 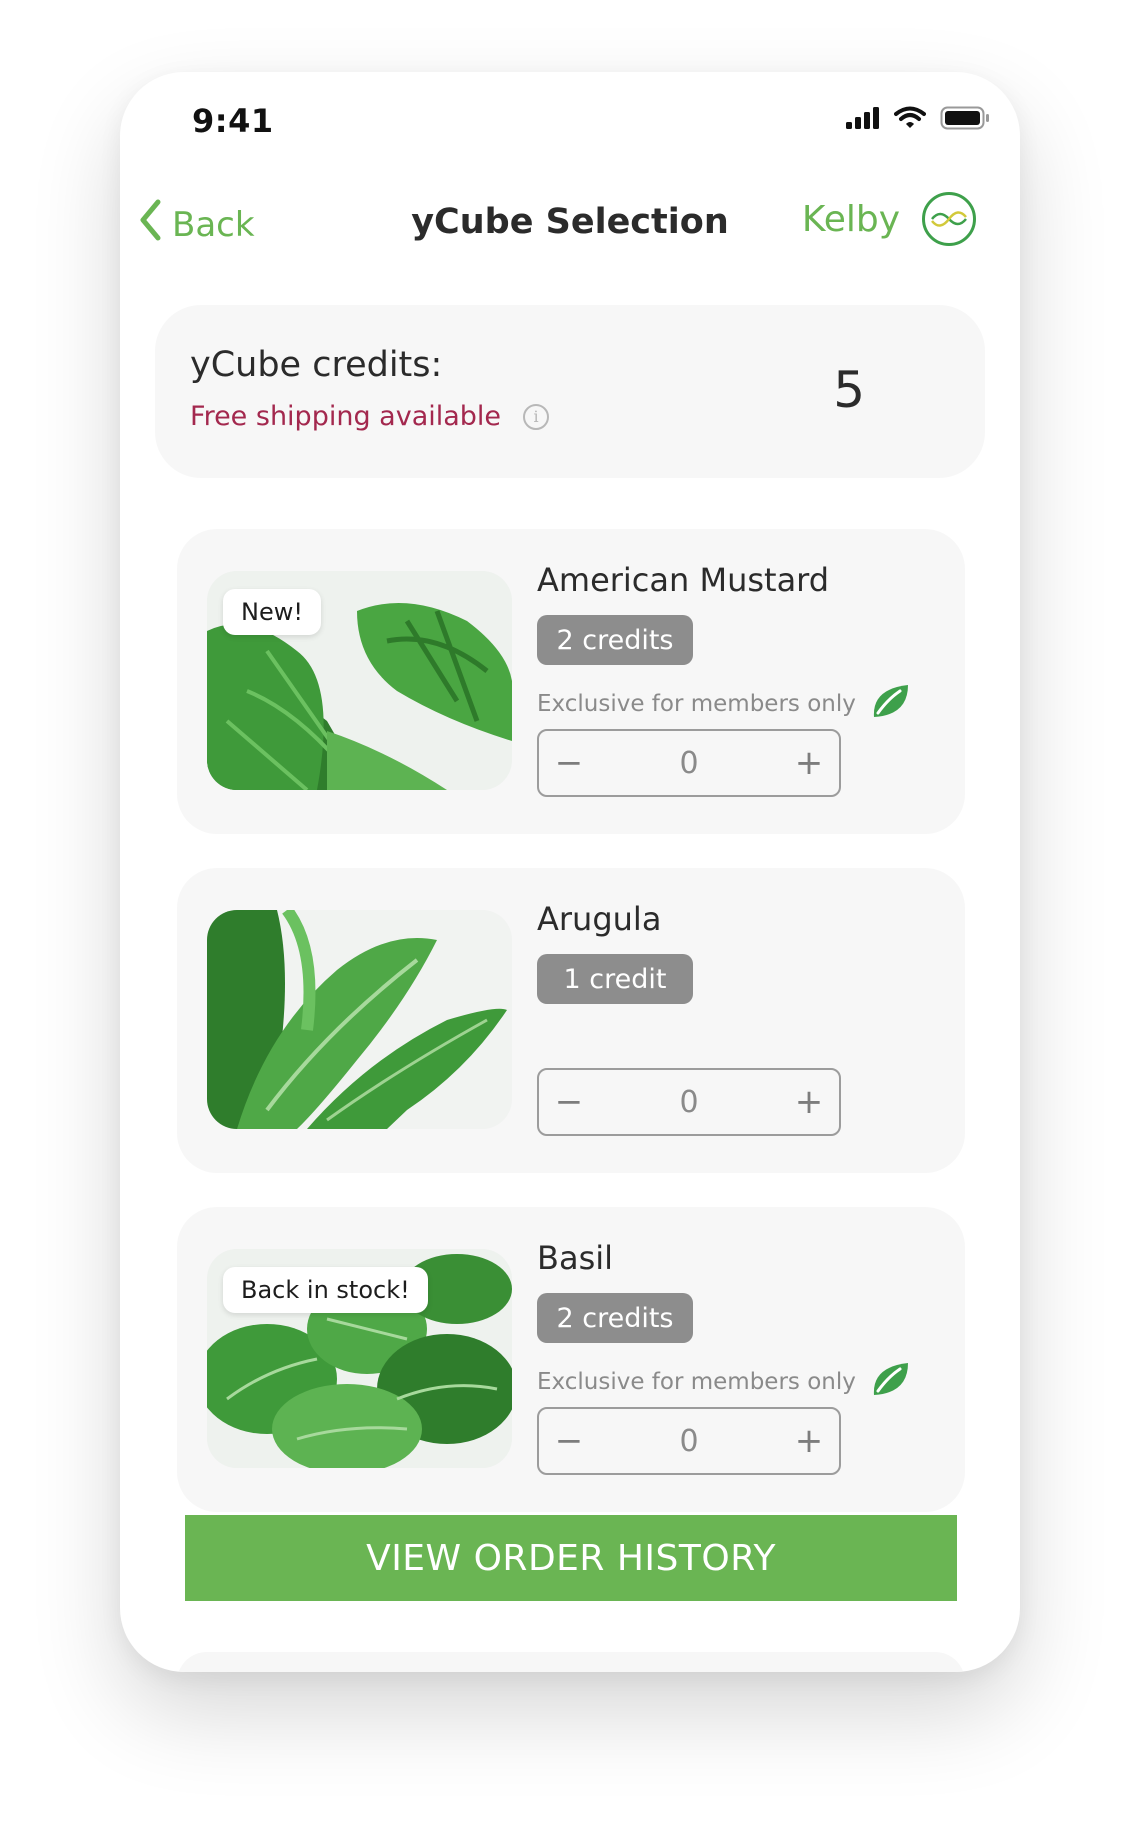 What do you see at coordinates (575, 1258) in the screenshot?
I see `product-name: Basil` at bounding box center [575, 1258].